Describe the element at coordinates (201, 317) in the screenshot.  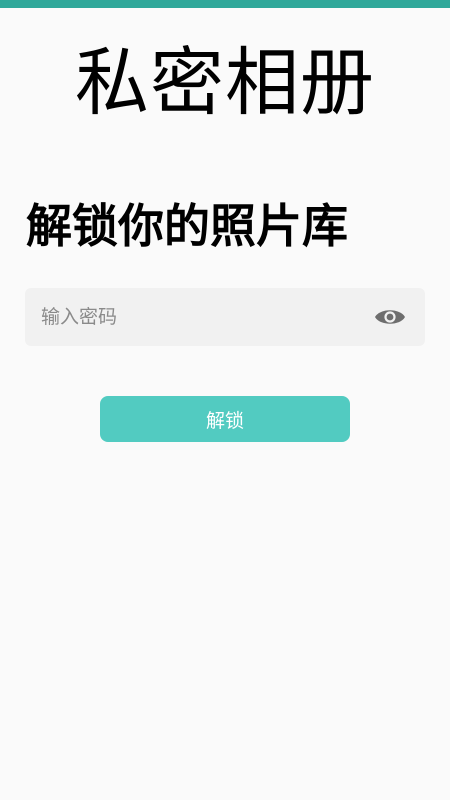
I see `password-input` at that location.